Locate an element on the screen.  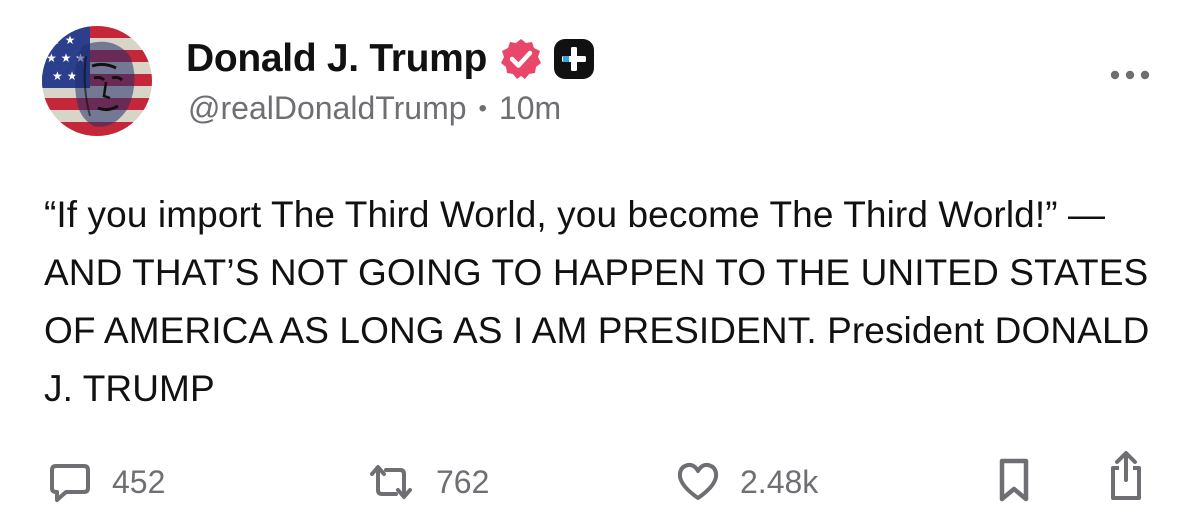
speech-bubble-icon is located at coordinates (70, 483).